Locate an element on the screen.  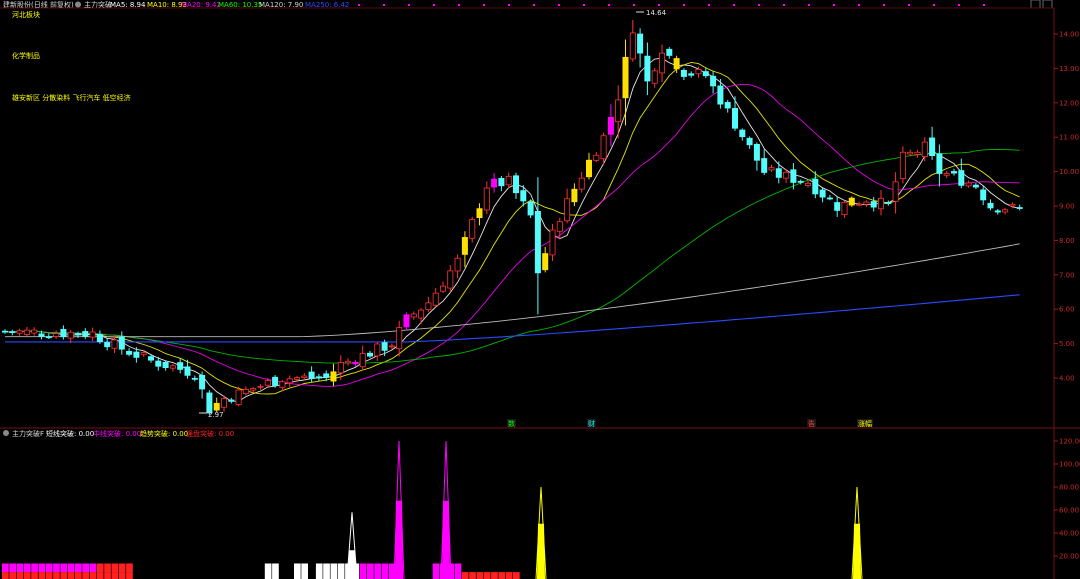
event-markers: 数 财 告 涨幅 is located at coordinates (690, 423).